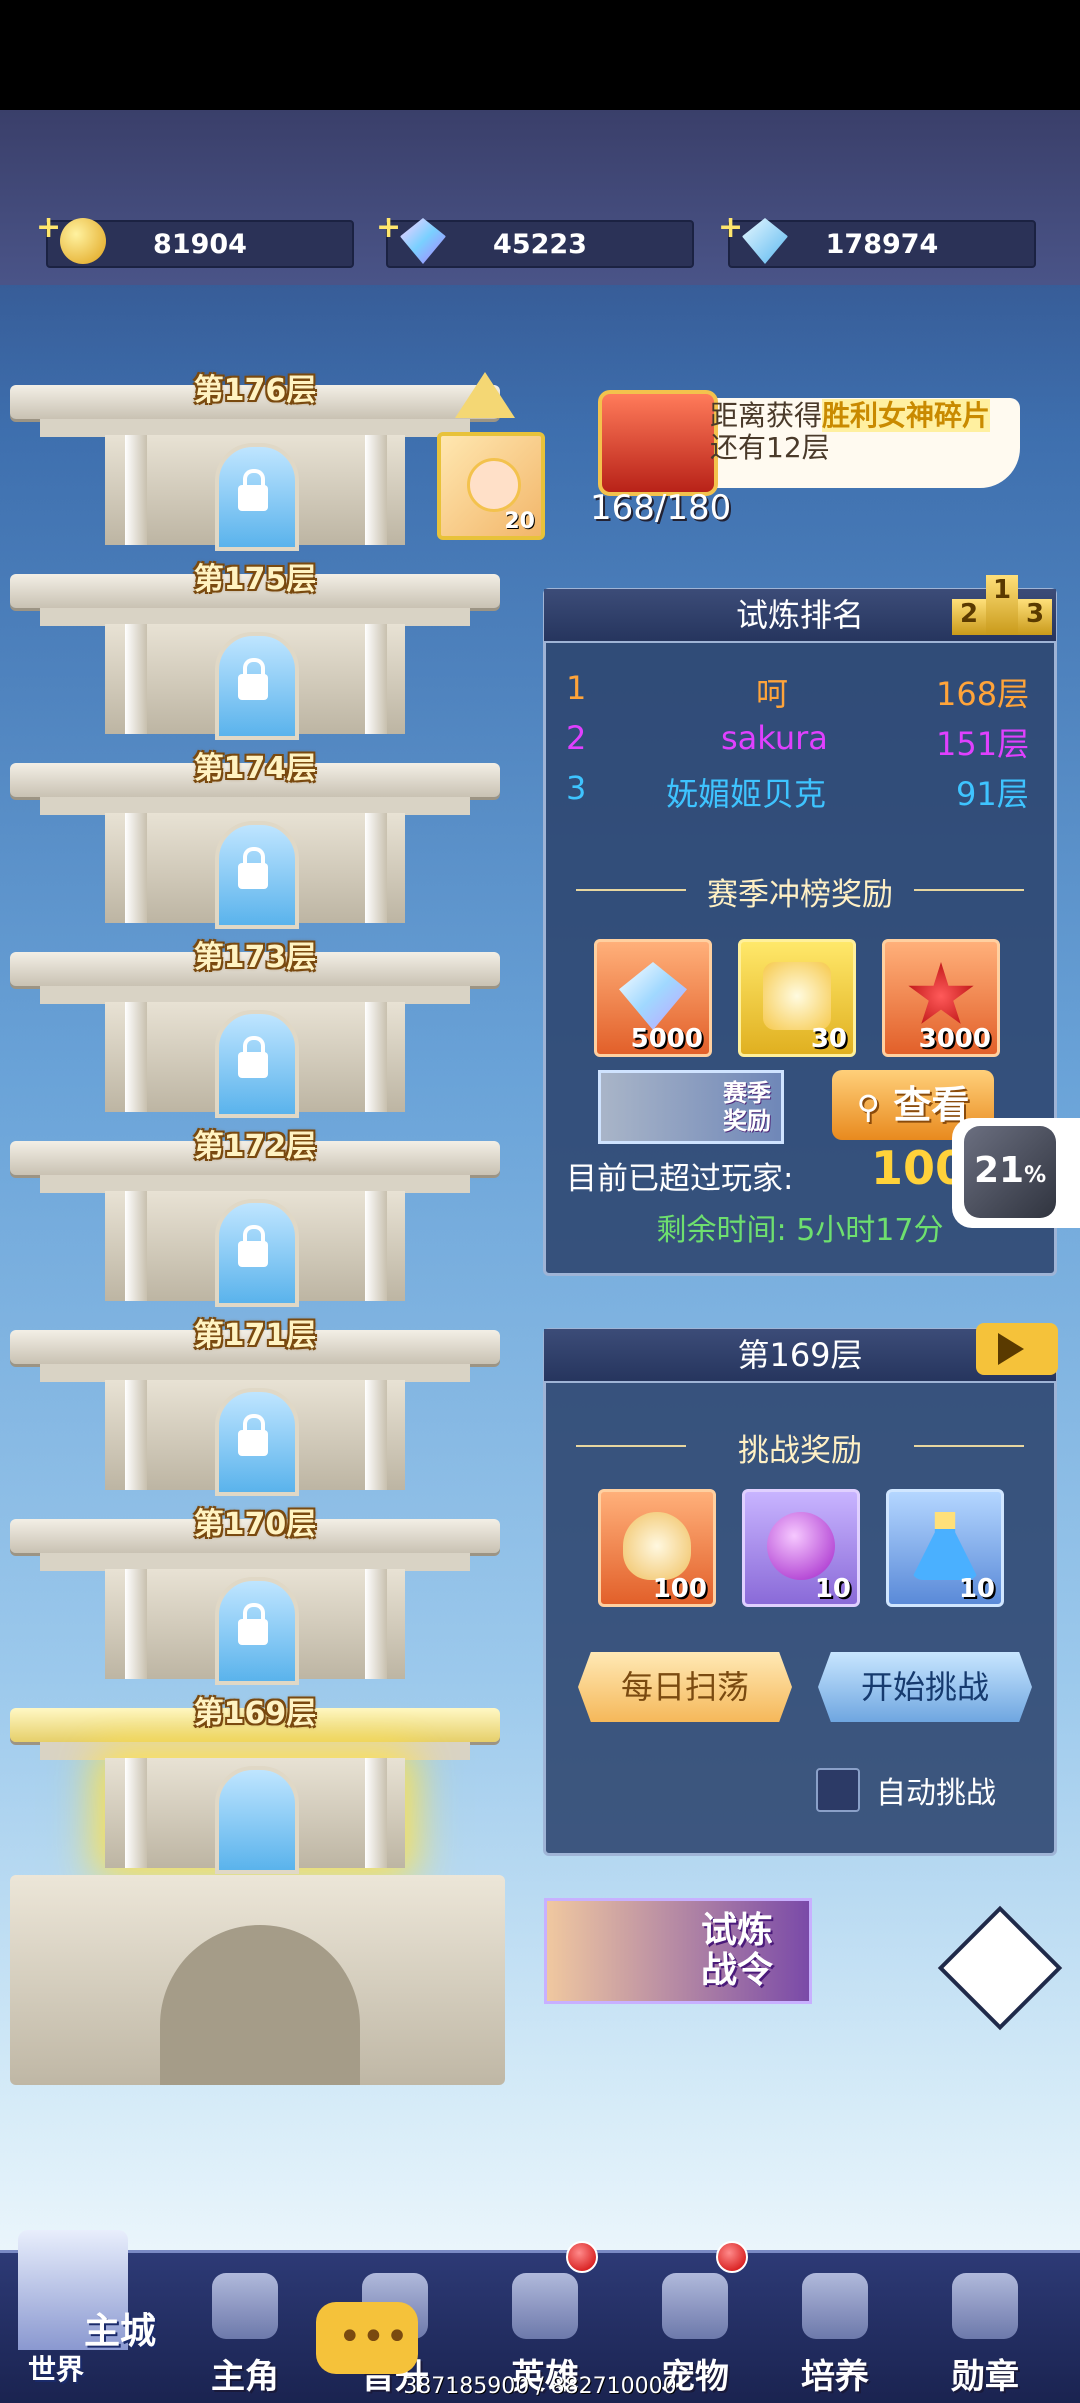  What do you see at coordinates (195, 239) in the screenshot?
I see `gold-resource: + 81904` at bounding box center [195, 239].